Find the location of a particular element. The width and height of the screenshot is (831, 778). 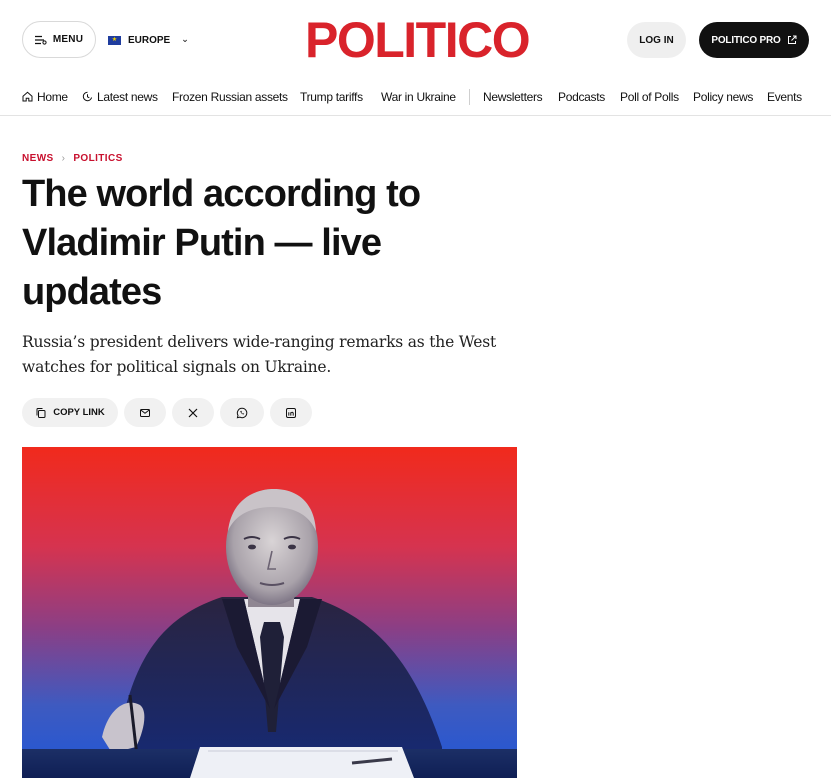

nav-item-war-in-ukraine: War in Ukraine is located at coordinates (418, 96).